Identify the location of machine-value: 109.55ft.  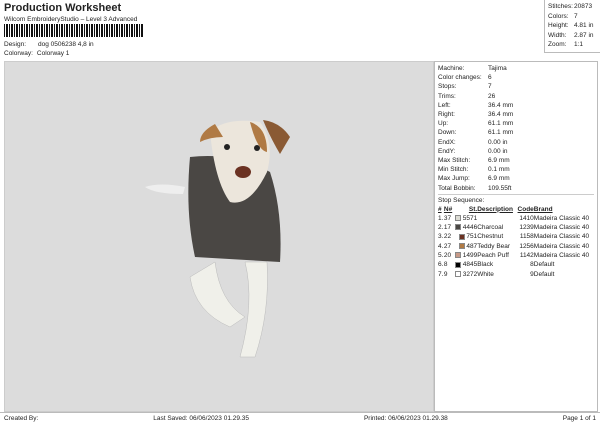
(500, 188).